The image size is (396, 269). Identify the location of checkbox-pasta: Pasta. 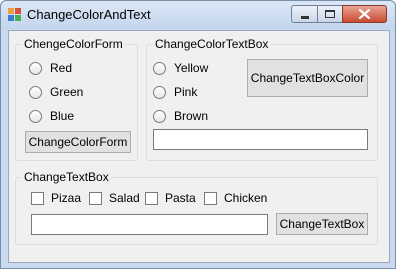
(170, 198).